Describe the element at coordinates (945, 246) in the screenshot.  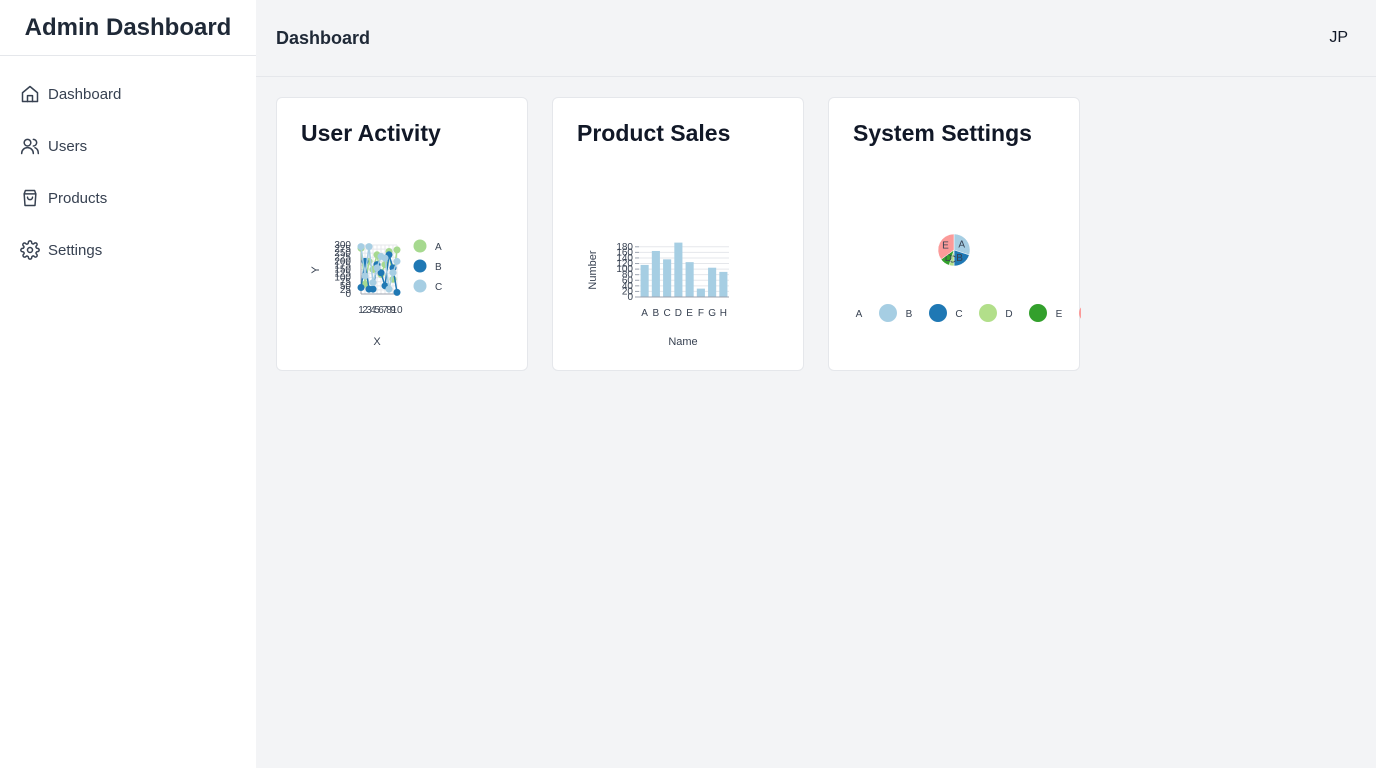
I see `pie-slice-label: E` at that location.